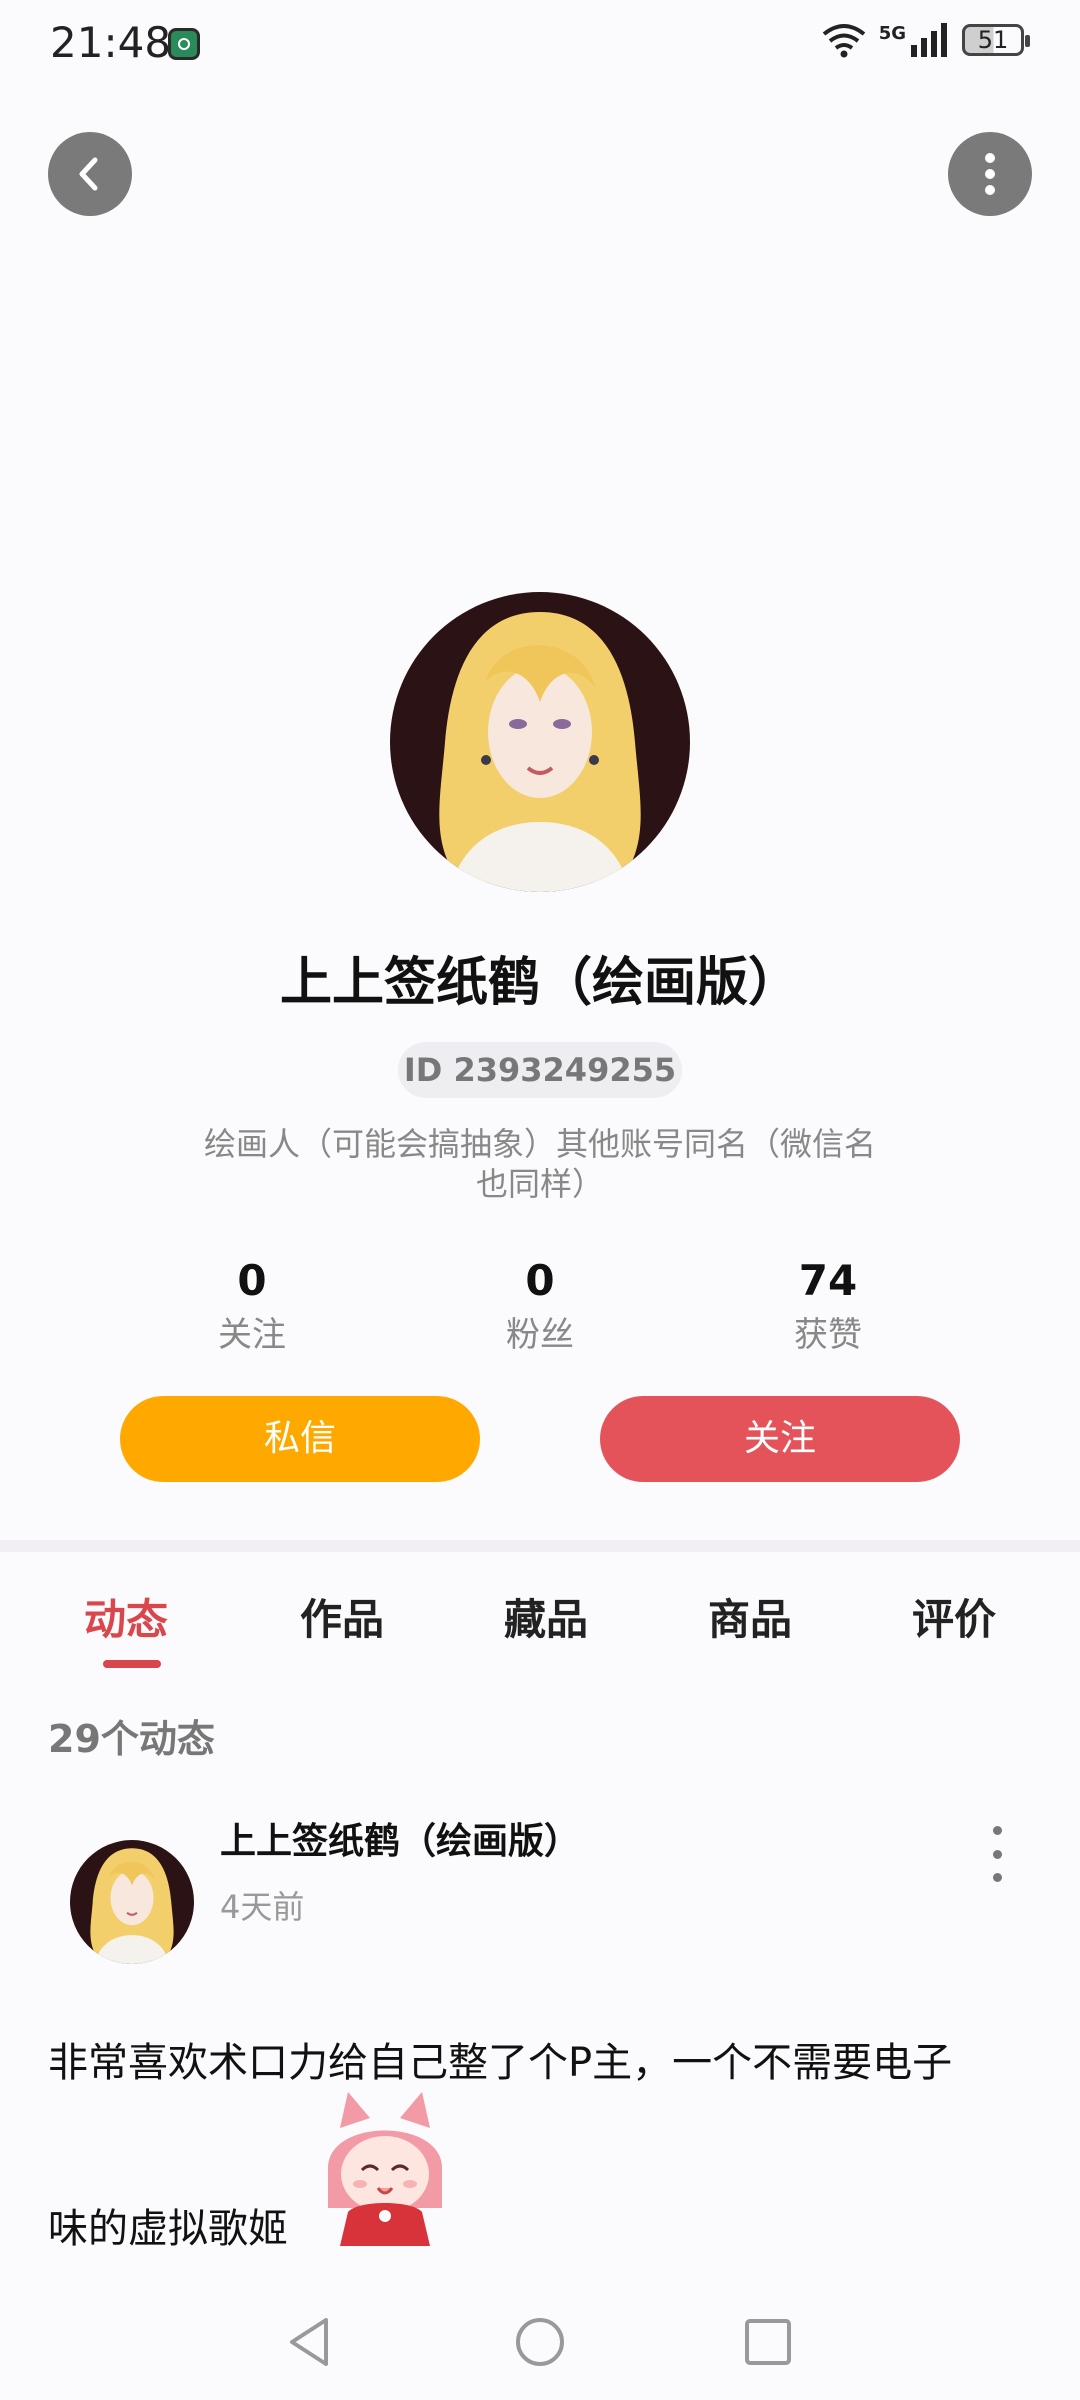  I want to click on section-divider, so click(540, 1546).